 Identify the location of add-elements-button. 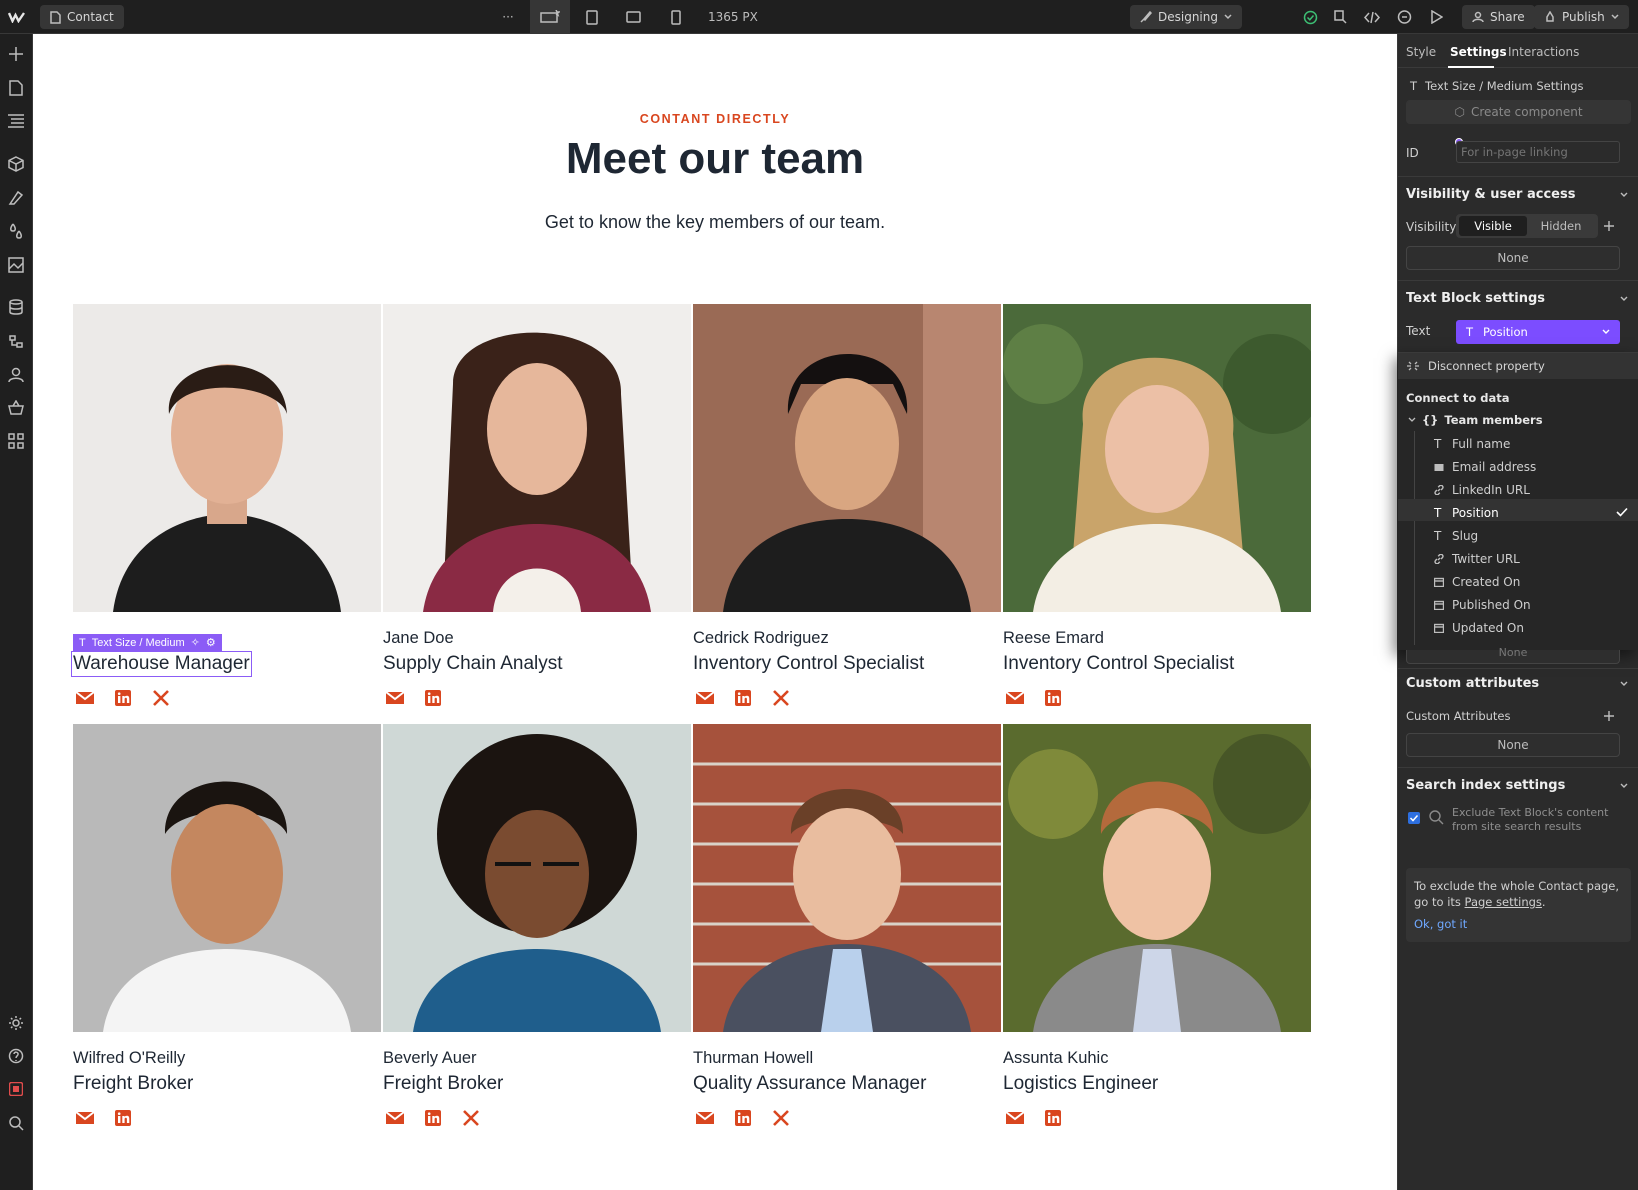
(16, 54).